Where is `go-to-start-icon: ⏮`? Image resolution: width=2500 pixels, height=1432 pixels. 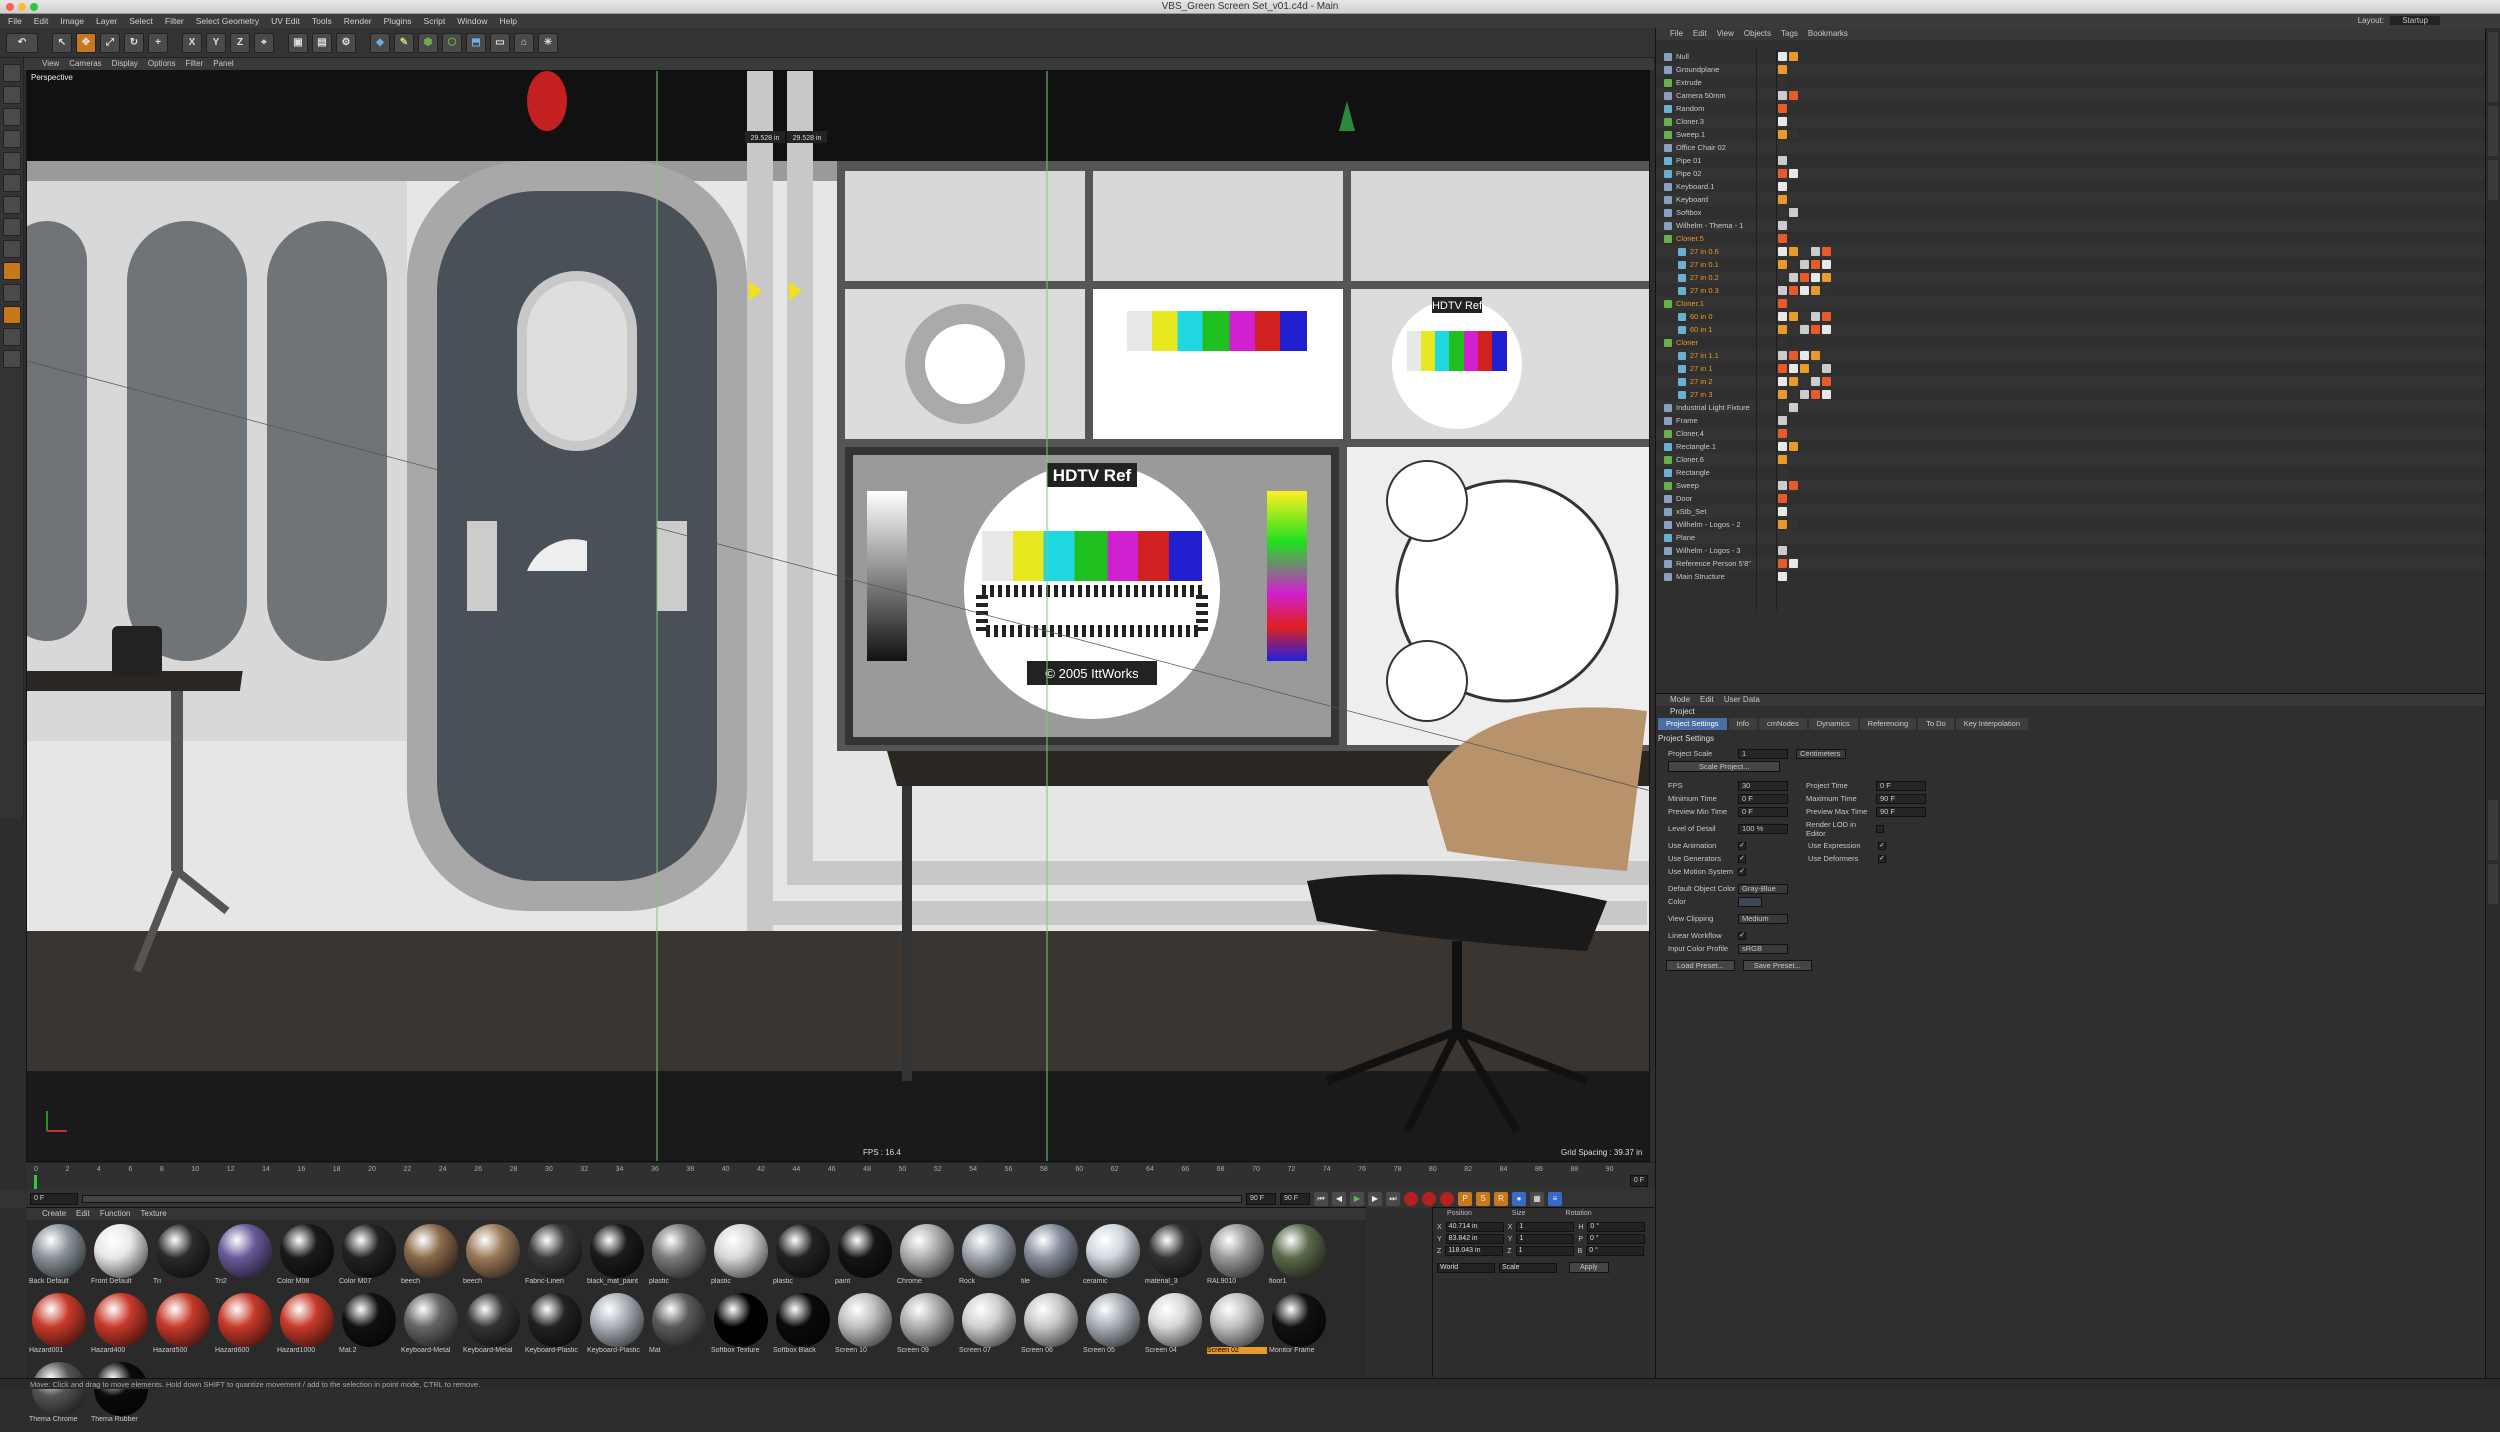
go-to-start-icon: ⏮ is located at coordinates (1321, 1199).